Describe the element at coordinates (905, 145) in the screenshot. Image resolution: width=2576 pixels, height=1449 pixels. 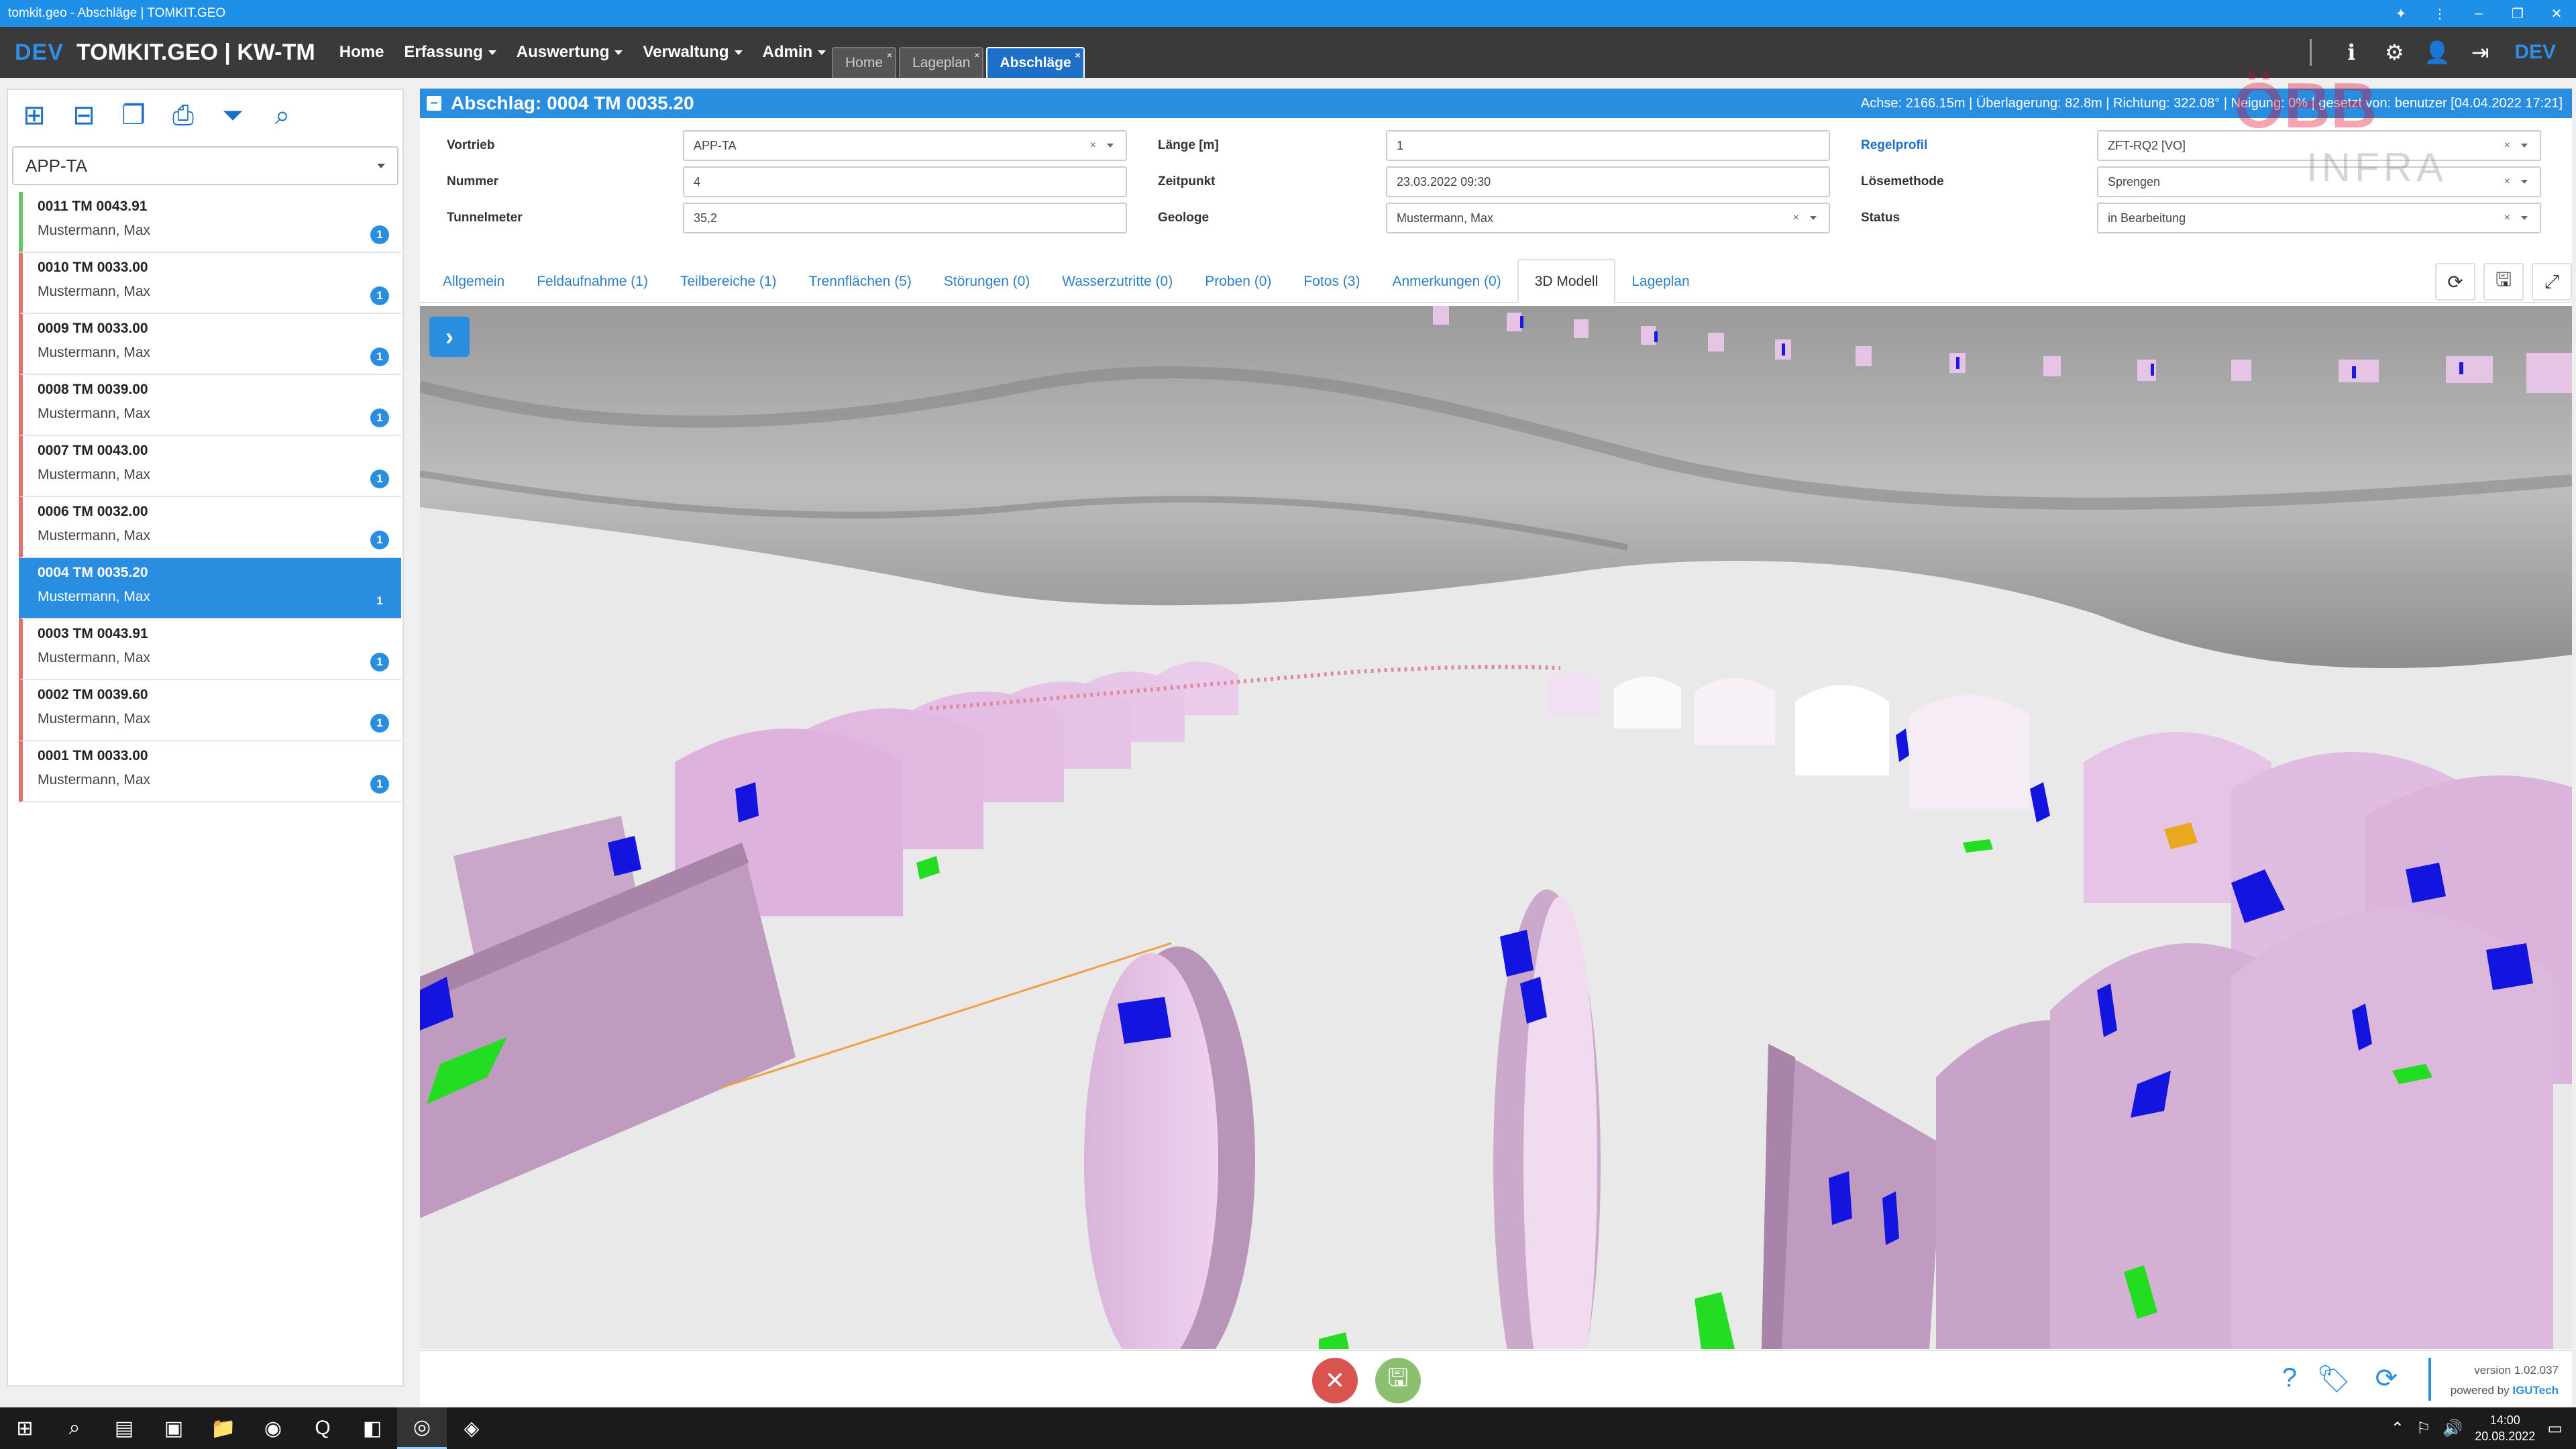
I see `vortrieb-select: APP-TA ×` at that location.